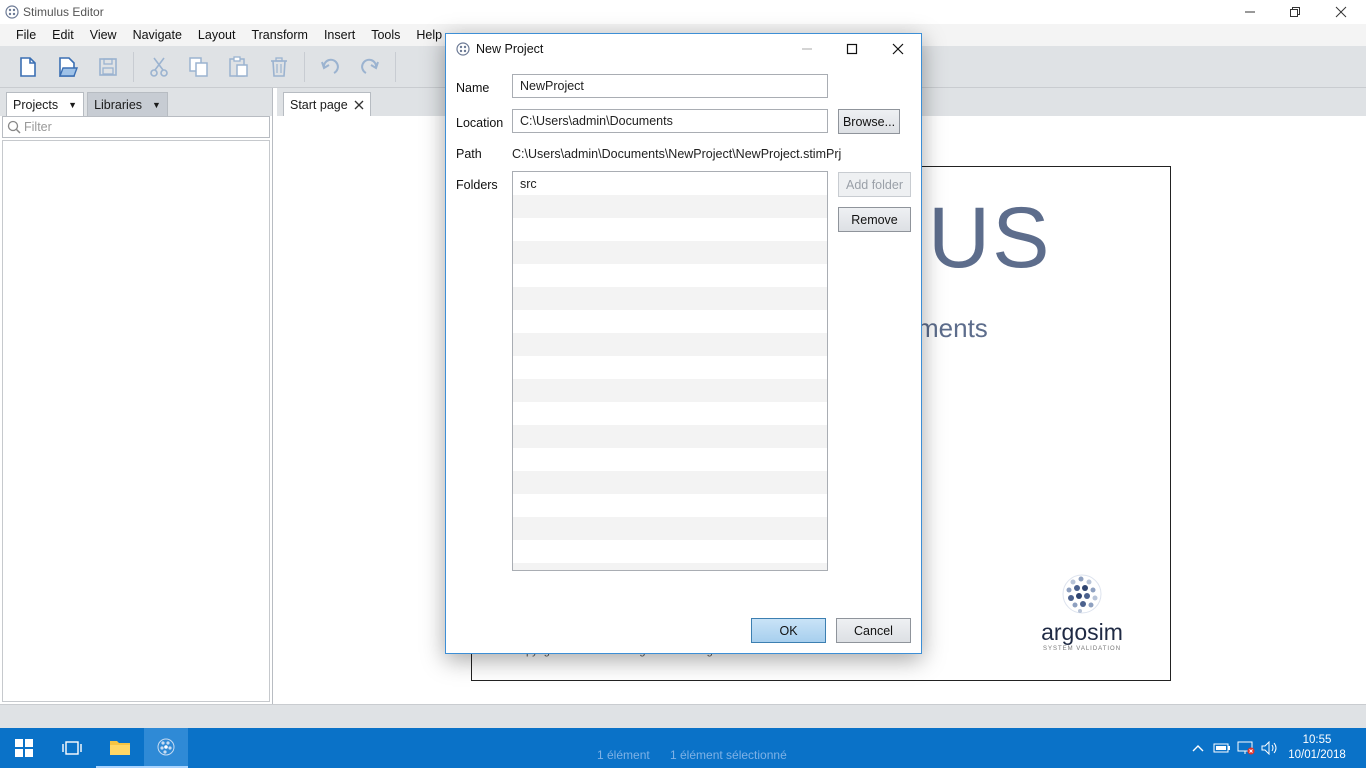  Describe the element at coordinates (63, 12) in the screenshot. I see `window-title: Stimulus Editor` at that location.